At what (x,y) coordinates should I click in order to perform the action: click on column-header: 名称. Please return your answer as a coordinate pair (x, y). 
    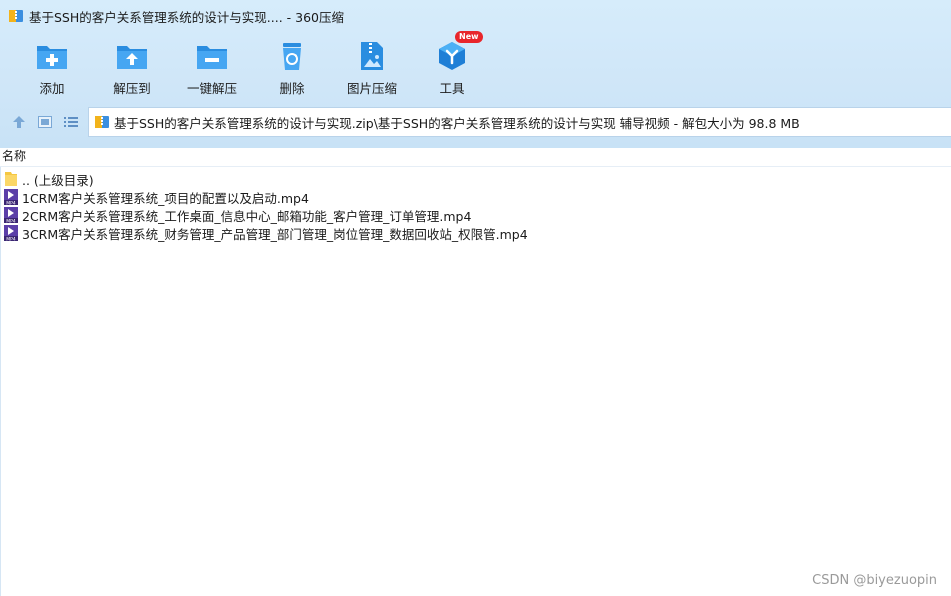
    Looking at the image, I should click on (475, 157).